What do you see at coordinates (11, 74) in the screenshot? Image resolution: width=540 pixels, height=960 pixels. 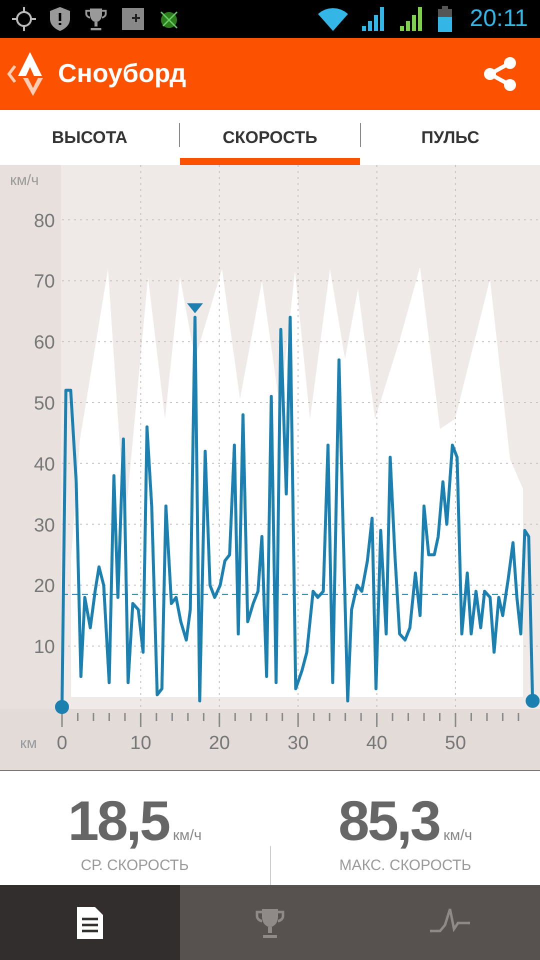 I see `caret-icon` at bounding box center [11, 74].